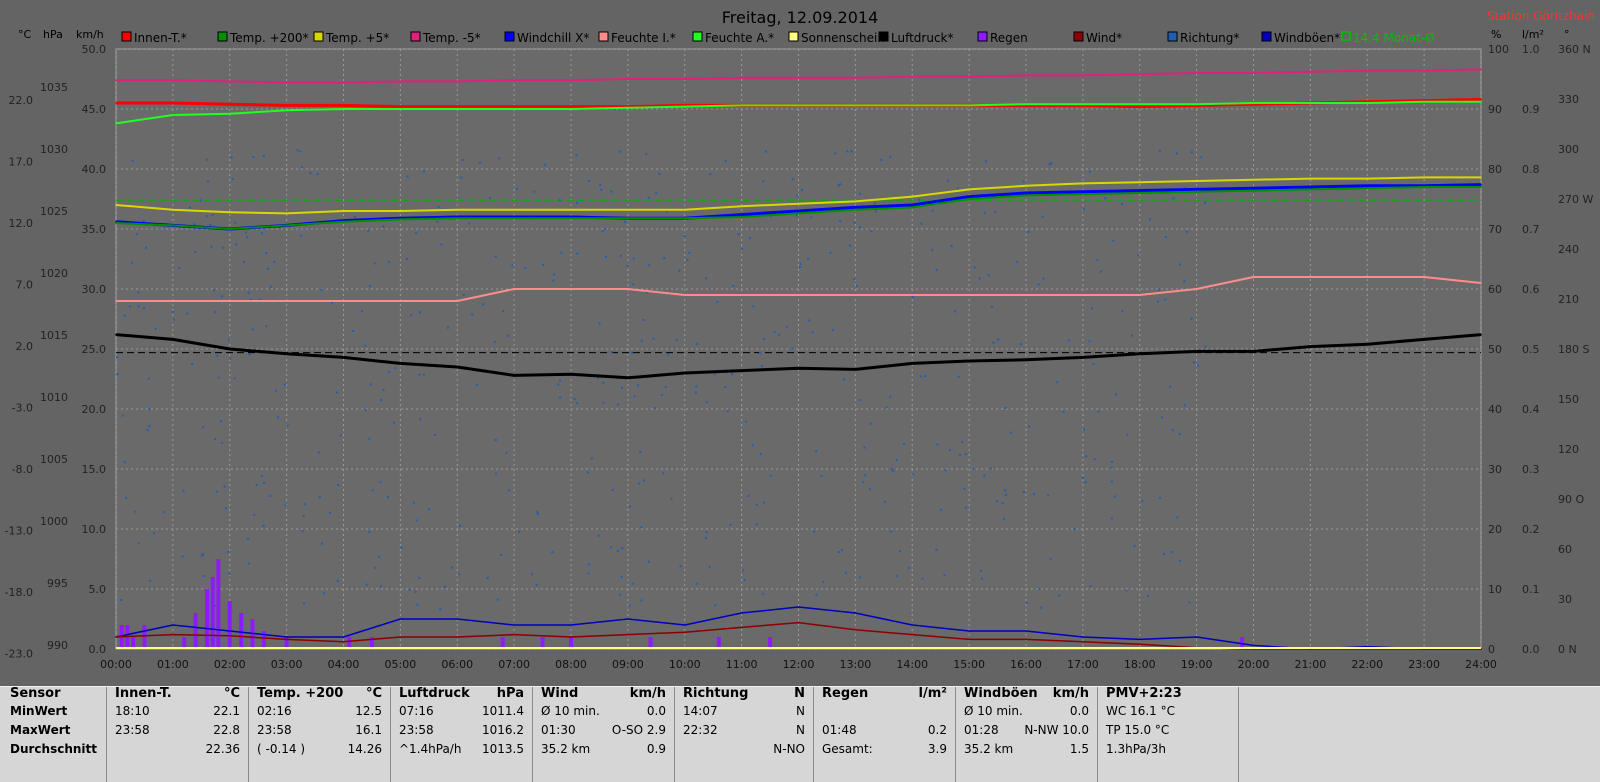 This screenshot has width=1600, height=782. What do you see at coordinates (503, 749) in the screenshot?
I see `summary-cell-value: 1013.5` at bounding box center [503, 749].